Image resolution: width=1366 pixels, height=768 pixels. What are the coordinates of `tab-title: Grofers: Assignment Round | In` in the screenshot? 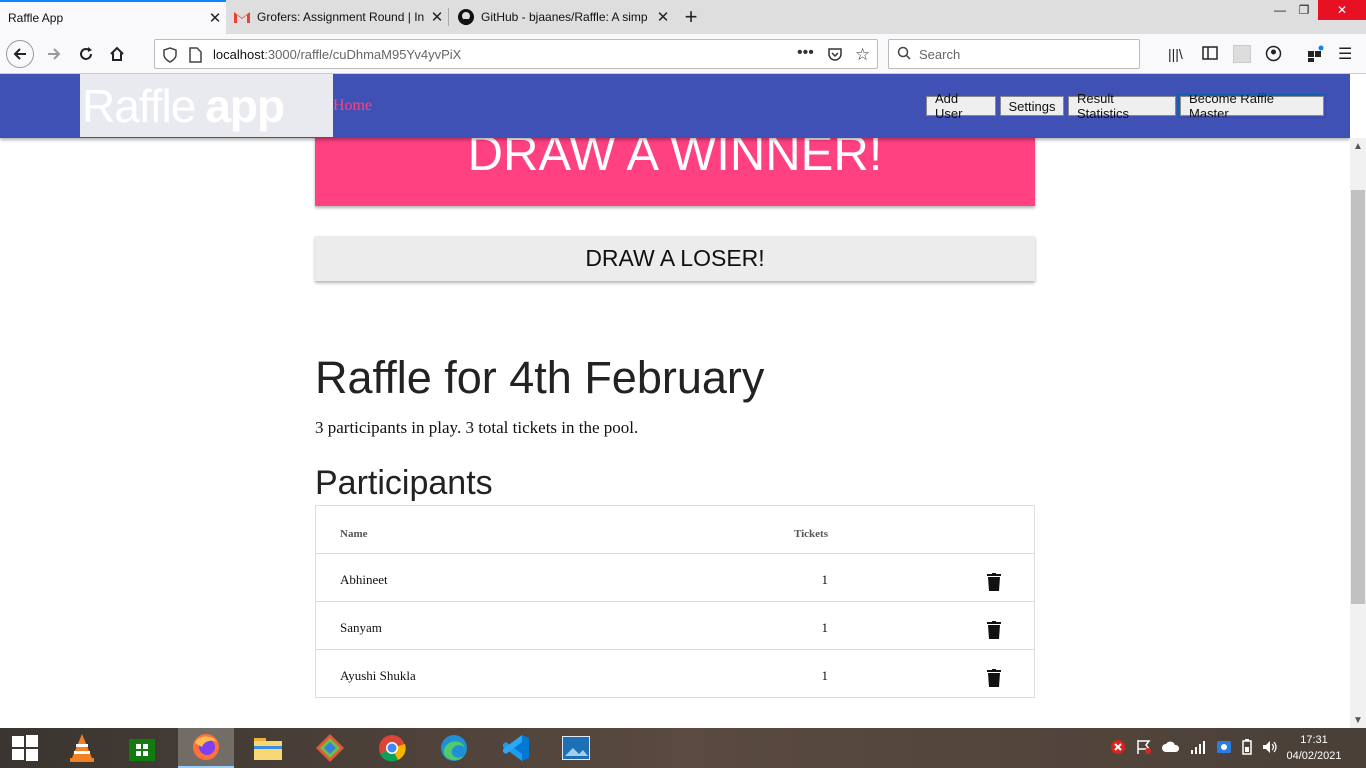 It's located at (341, 17).